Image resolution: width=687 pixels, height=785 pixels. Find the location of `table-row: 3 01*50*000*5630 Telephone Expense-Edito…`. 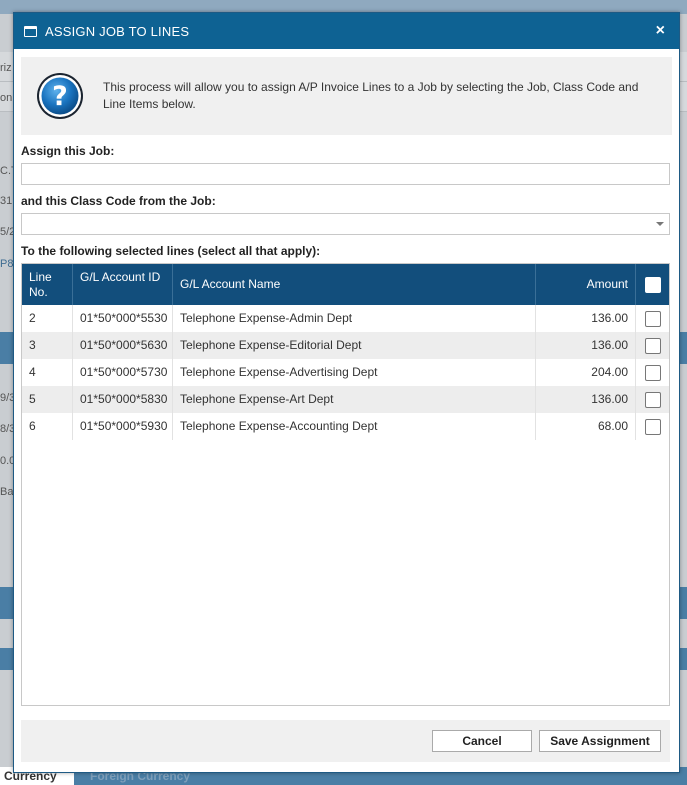

table-row: 3 01*50*000*5630 Telephone Expense-Edito… is located at coordinates (345, 345).